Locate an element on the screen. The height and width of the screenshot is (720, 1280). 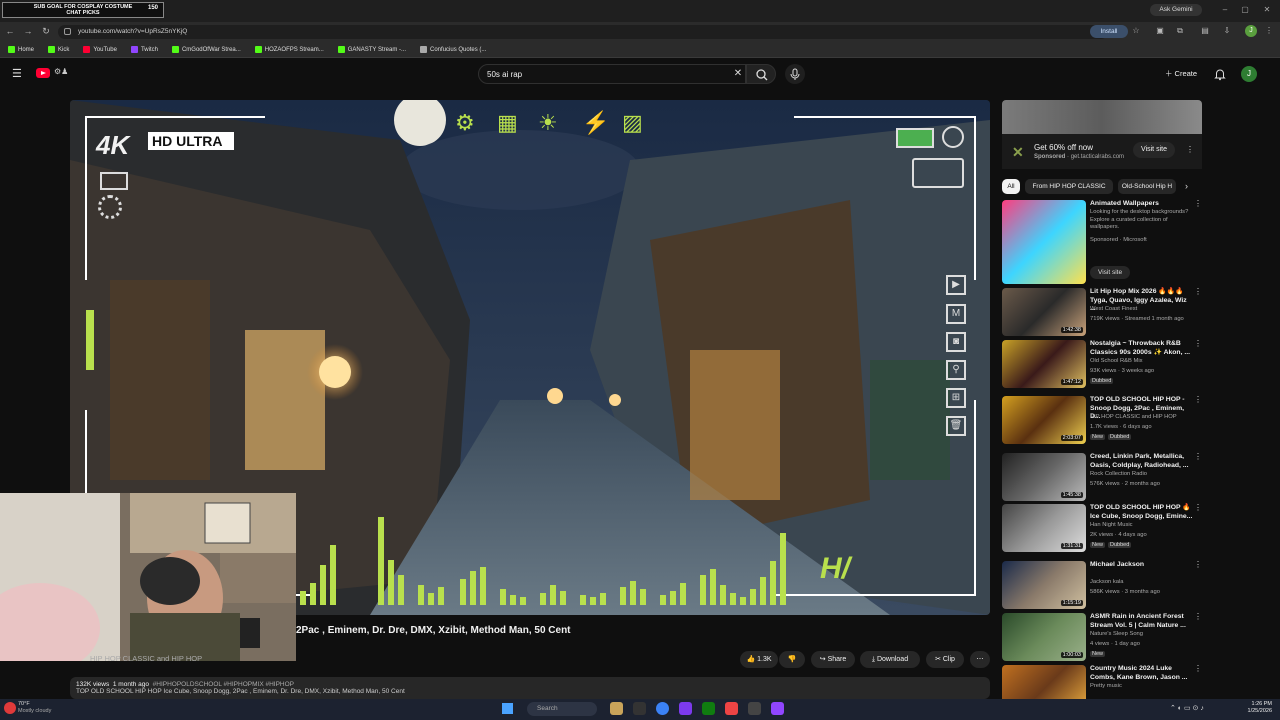
weather-widget: 70°F Mostly cloudy is located at coordinates (34, 707).